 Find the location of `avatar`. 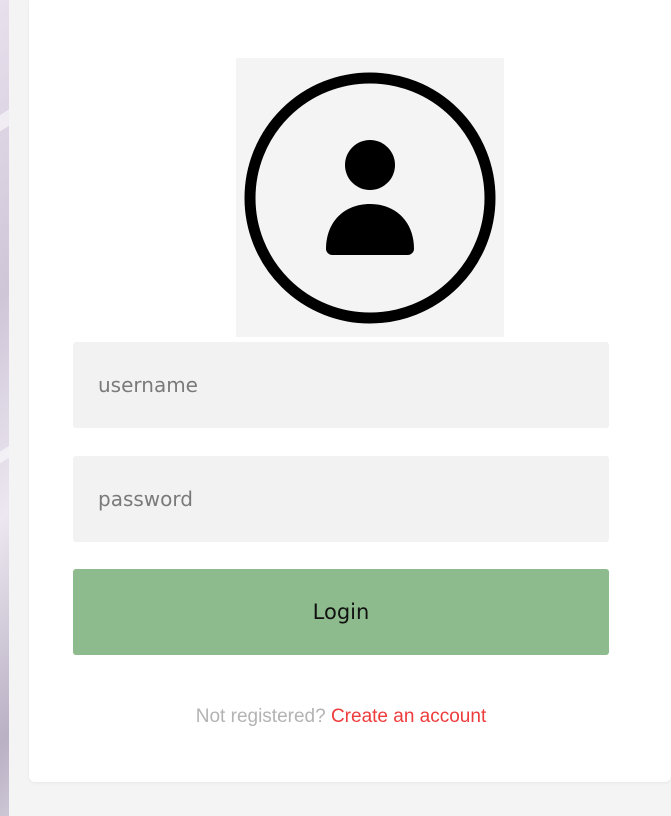

avatar is located at coordinates (370, 197).